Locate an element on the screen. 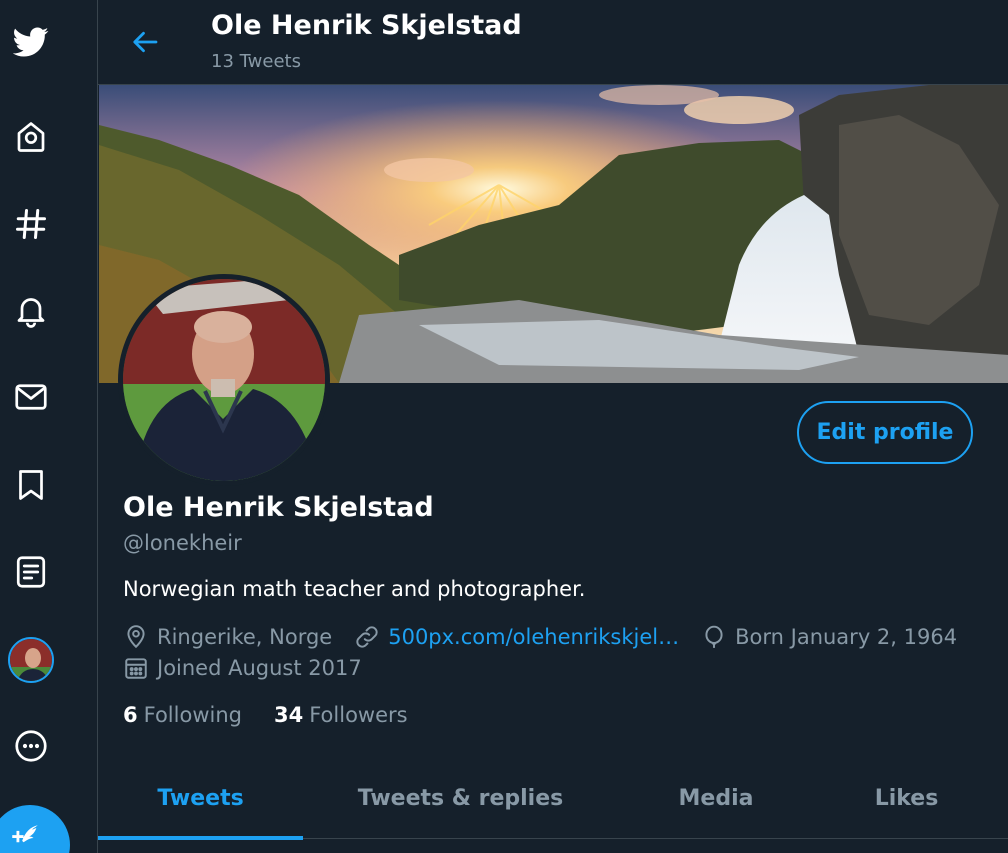 The height and width of the screenshot is (853, 1008). birthday-item: Born January 2, 1964 is located at coordinates (829, 637).